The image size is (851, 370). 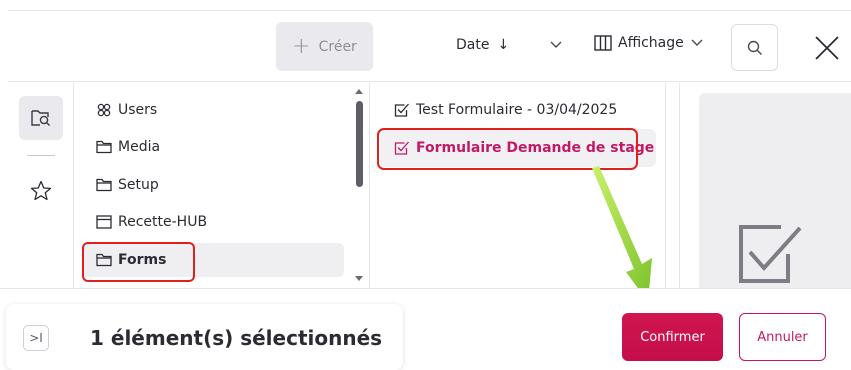 What do you see at coordinates (213, 222) in the screenshot?
I see `folder-item-recette-hub: Recette-HUB` at bounding box center [213, 222].